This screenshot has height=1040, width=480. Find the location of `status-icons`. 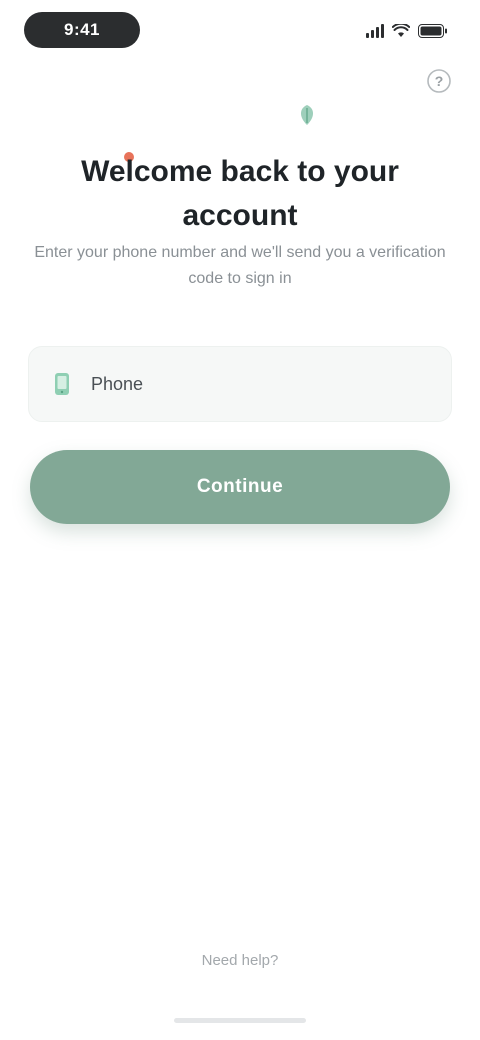

status-icons is located at coordinates (407, 31).